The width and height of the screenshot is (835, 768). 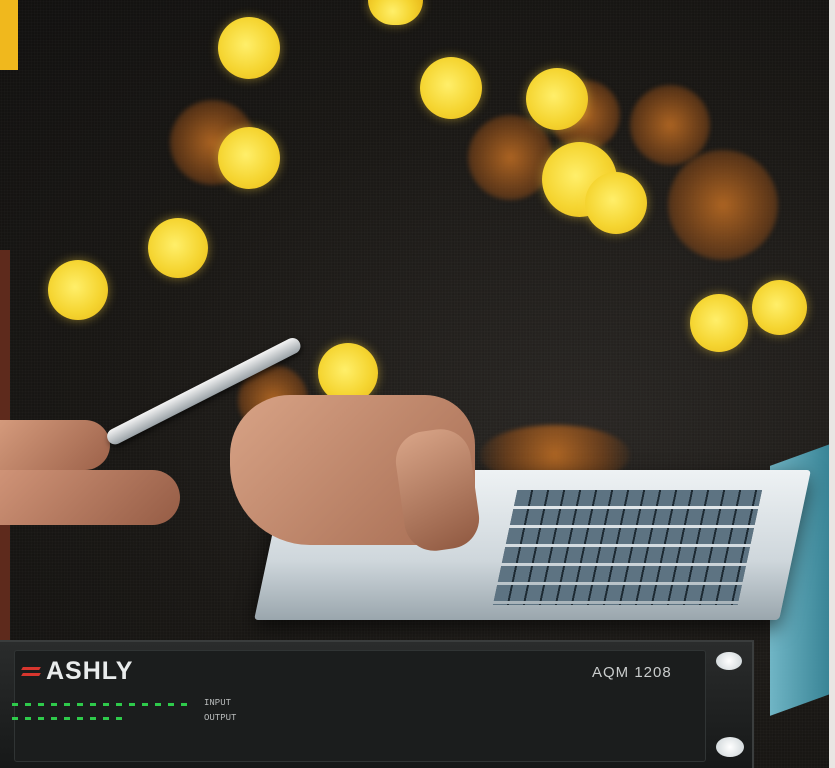 I want to click on ashly-logo-icon, so click(x=32, y=672).